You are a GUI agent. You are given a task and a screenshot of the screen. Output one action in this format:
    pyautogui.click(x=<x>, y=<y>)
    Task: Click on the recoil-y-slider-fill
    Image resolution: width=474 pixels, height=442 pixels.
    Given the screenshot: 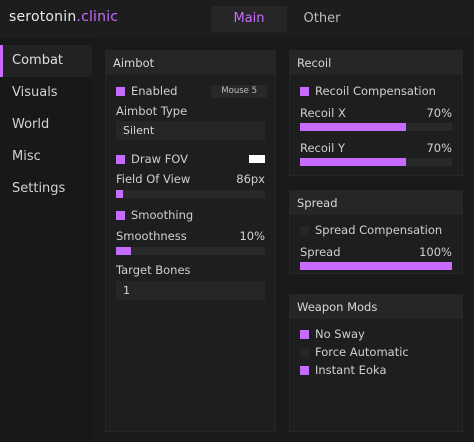 What is the action you would take?
    pyautogui.click(x=353, y=162)
    